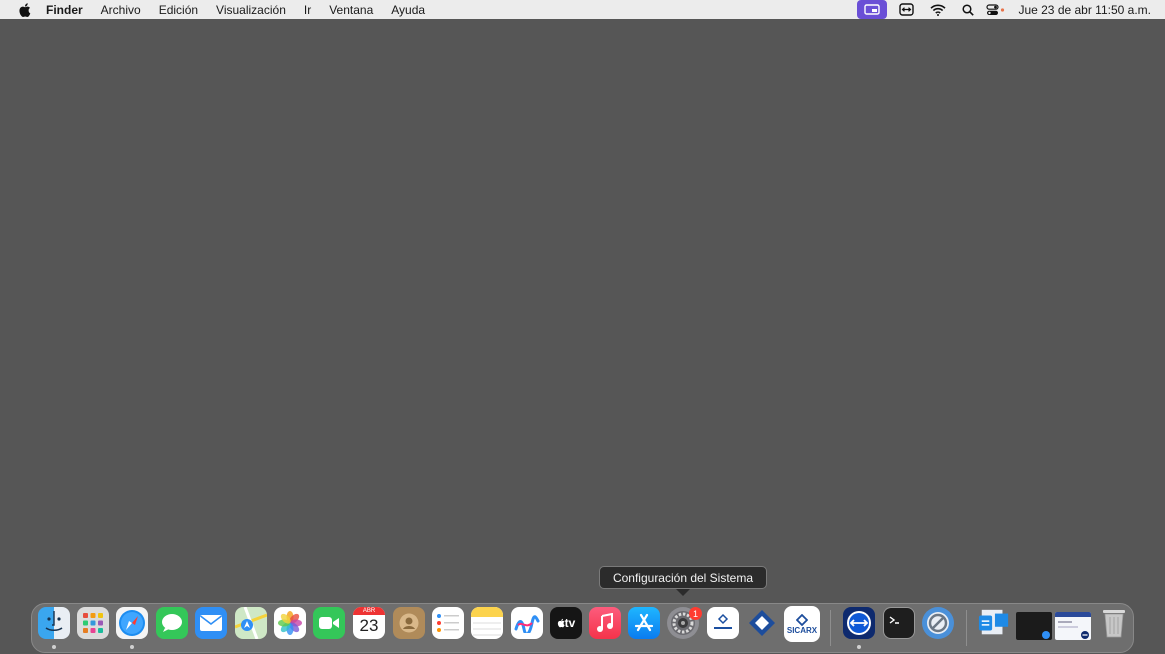  I want to click on teamviewer-dock-icon, so click(859, 623).